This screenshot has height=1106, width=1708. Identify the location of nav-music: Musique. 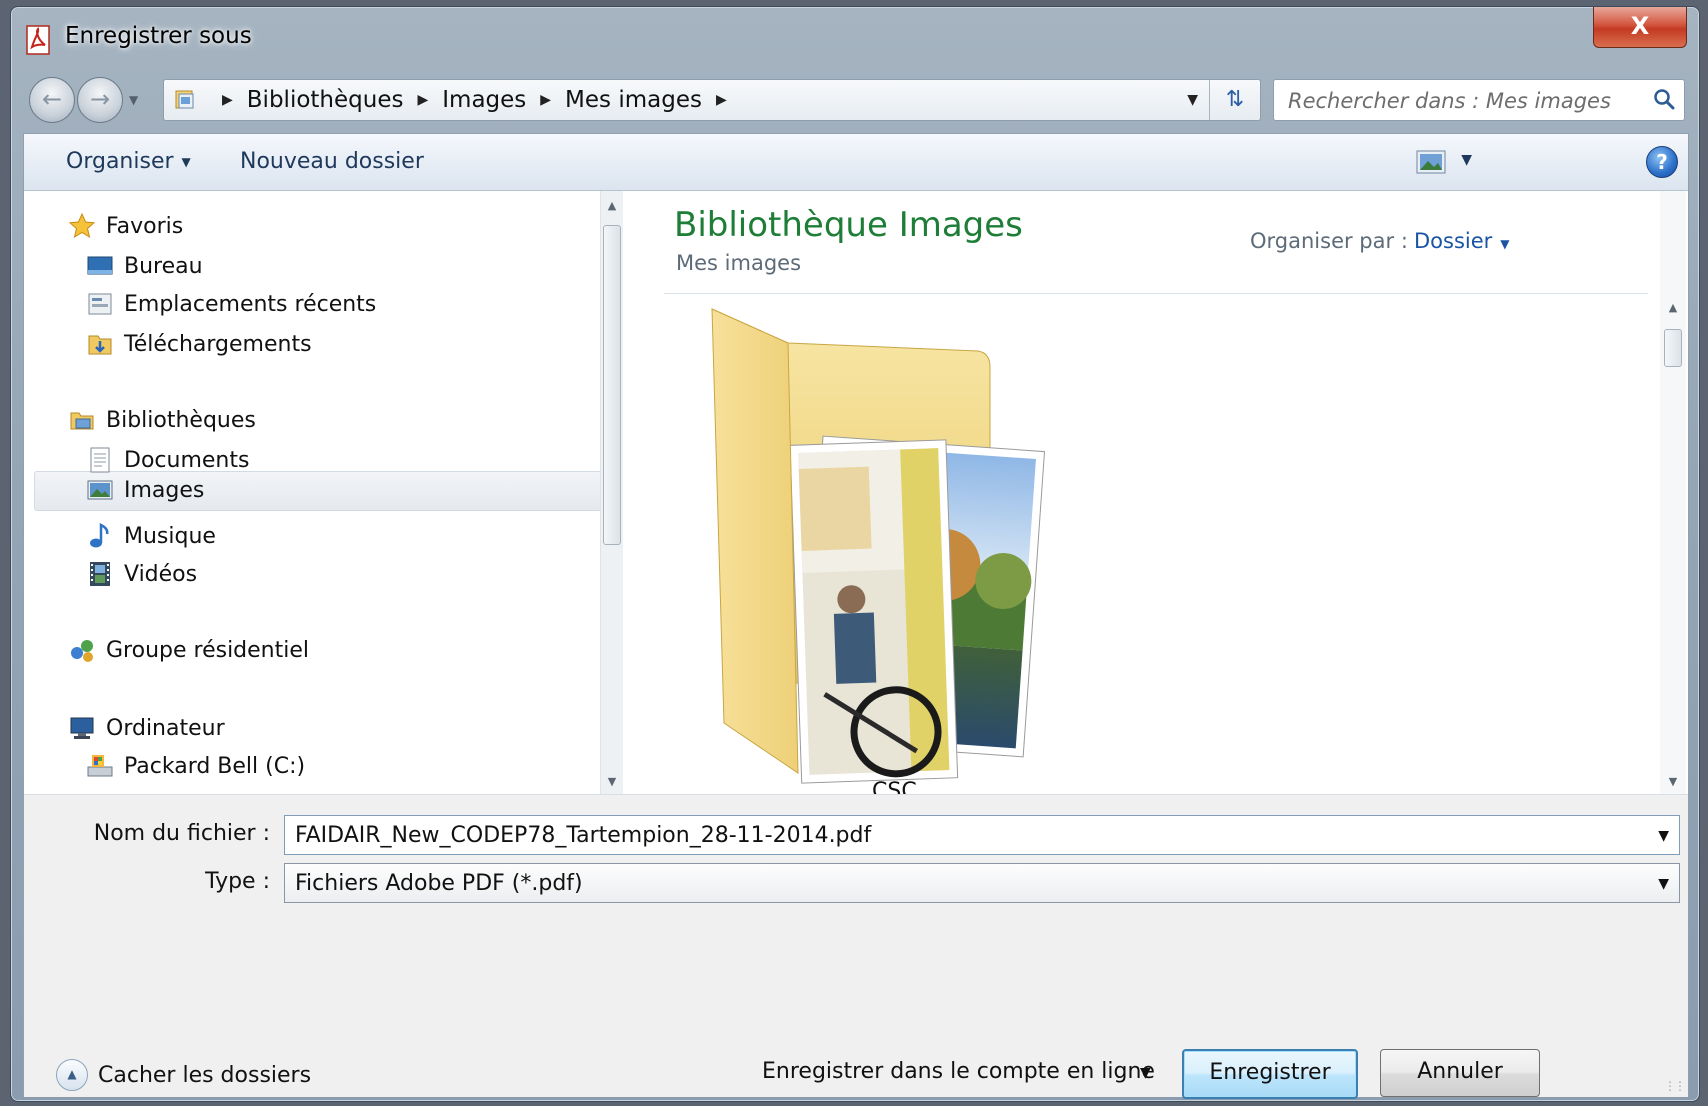
(151, 536).